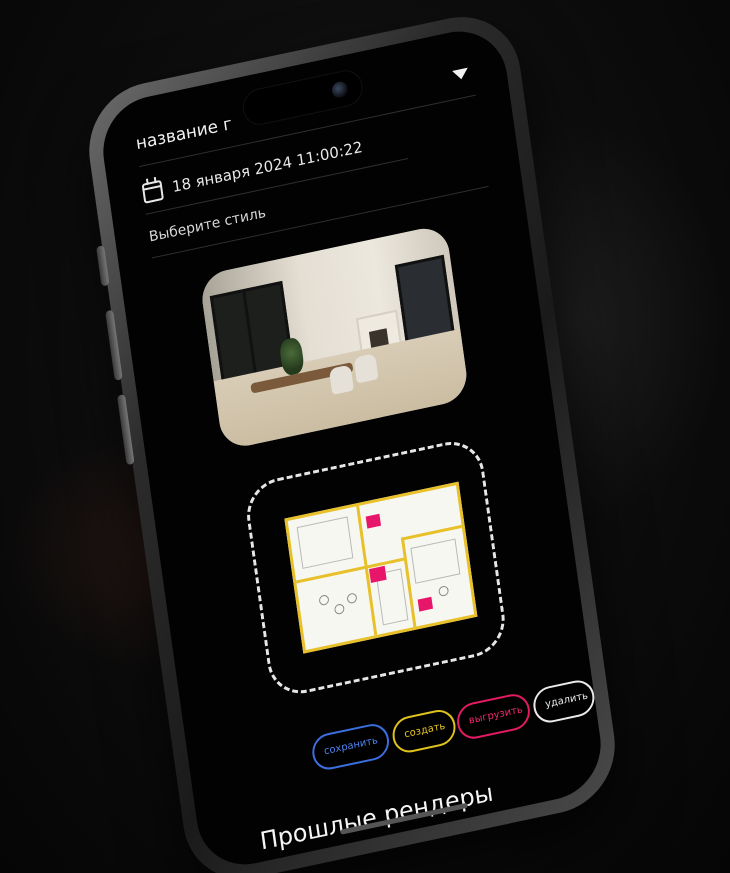 This screenshot has height=873, width=730. Describe the element at coordinates (152, 191) in the screenshot. I see `calendar-icon` at that location.